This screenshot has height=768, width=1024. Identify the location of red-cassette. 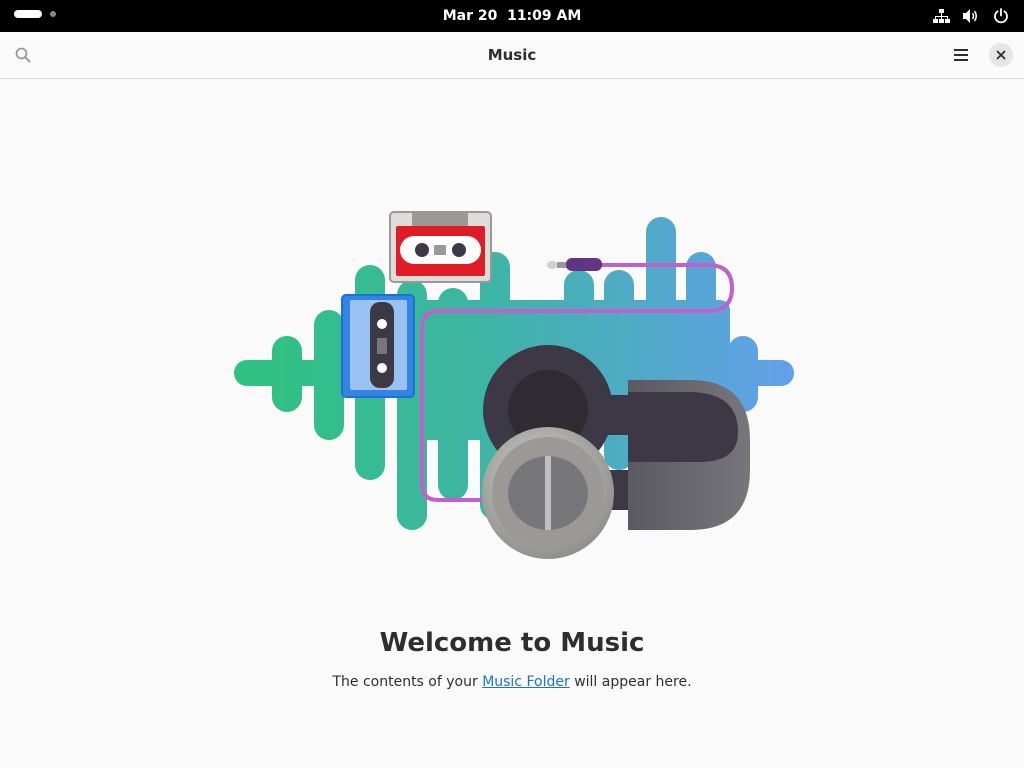
(440, 247).